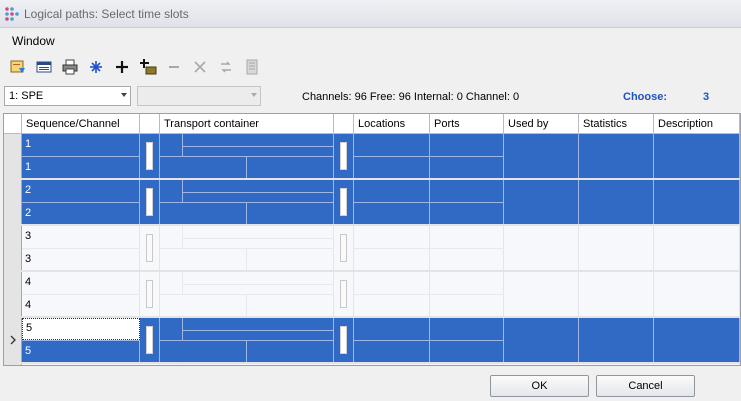 The width and height of the screenshot is (741, 401). I want to click on chevron-down-icon, so click(124, 95).